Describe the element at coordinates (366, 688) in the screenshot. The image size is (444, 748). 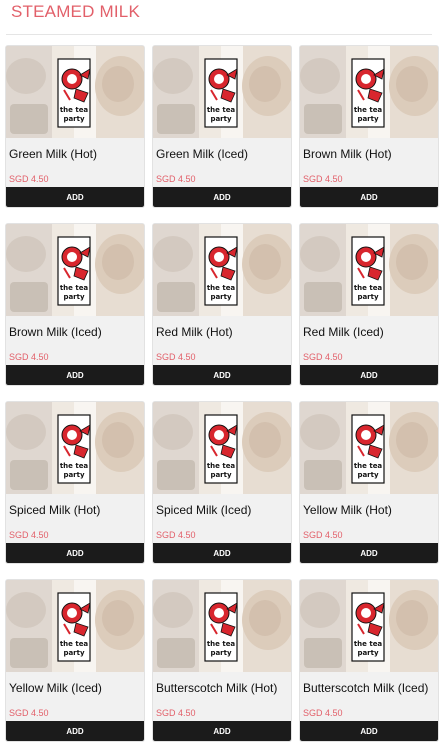
I see `product-name: Butterscotch Milk (Iced)` at that location.